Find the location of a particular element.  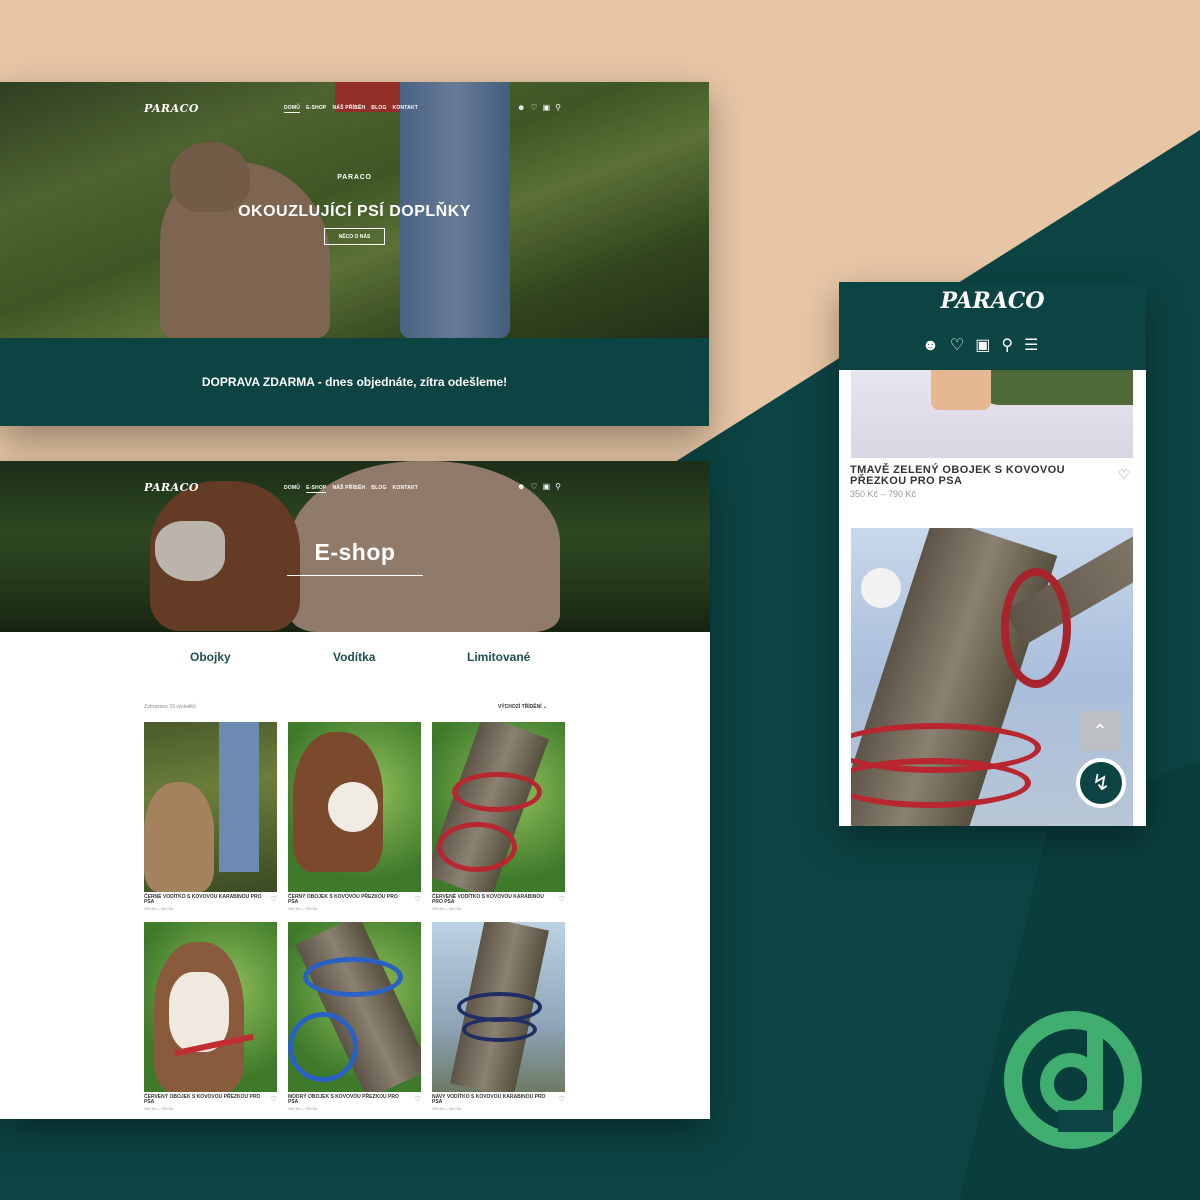

blossom is located at coordinates (881, 588).